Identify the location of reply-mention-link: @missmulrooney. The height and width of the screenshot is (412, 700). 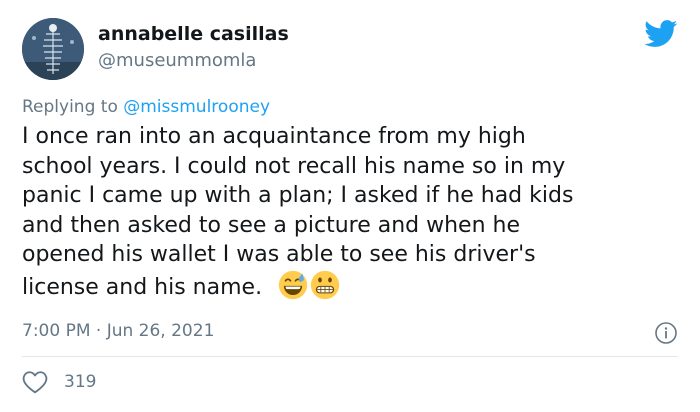
(196, 107).